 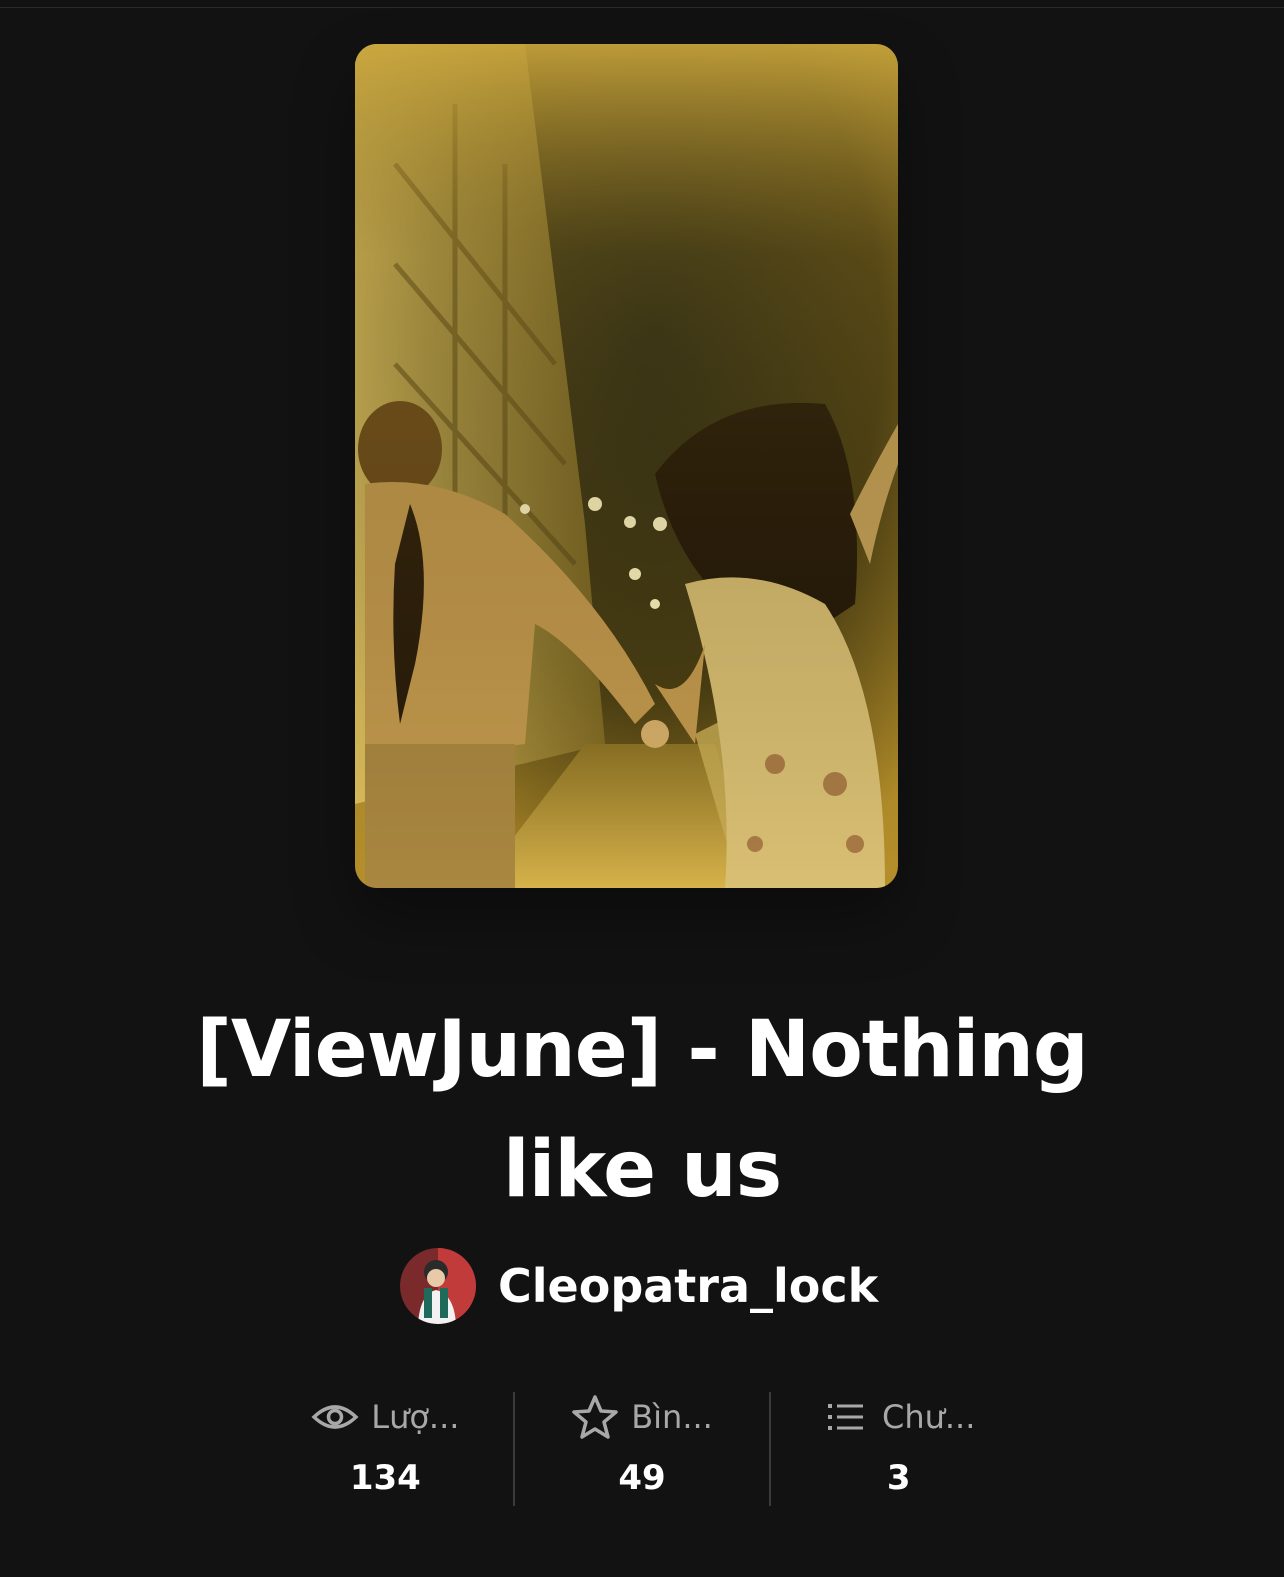 I want to click on stat-parts: Chư... 3, so click(x=897, y=1449).